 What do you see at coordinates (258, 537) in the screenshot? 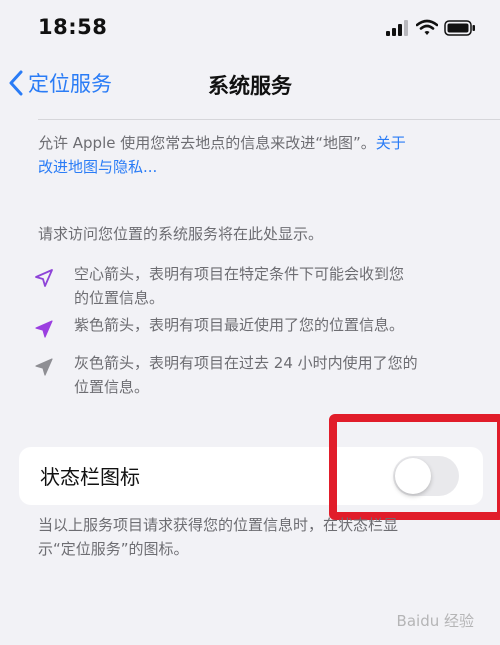
I see `status-bar-icon-description: 当以上服务项目请求获得您的位置信息时，在状态栏显 示“定位服务”的图标。` at bounding box center [258, 537].